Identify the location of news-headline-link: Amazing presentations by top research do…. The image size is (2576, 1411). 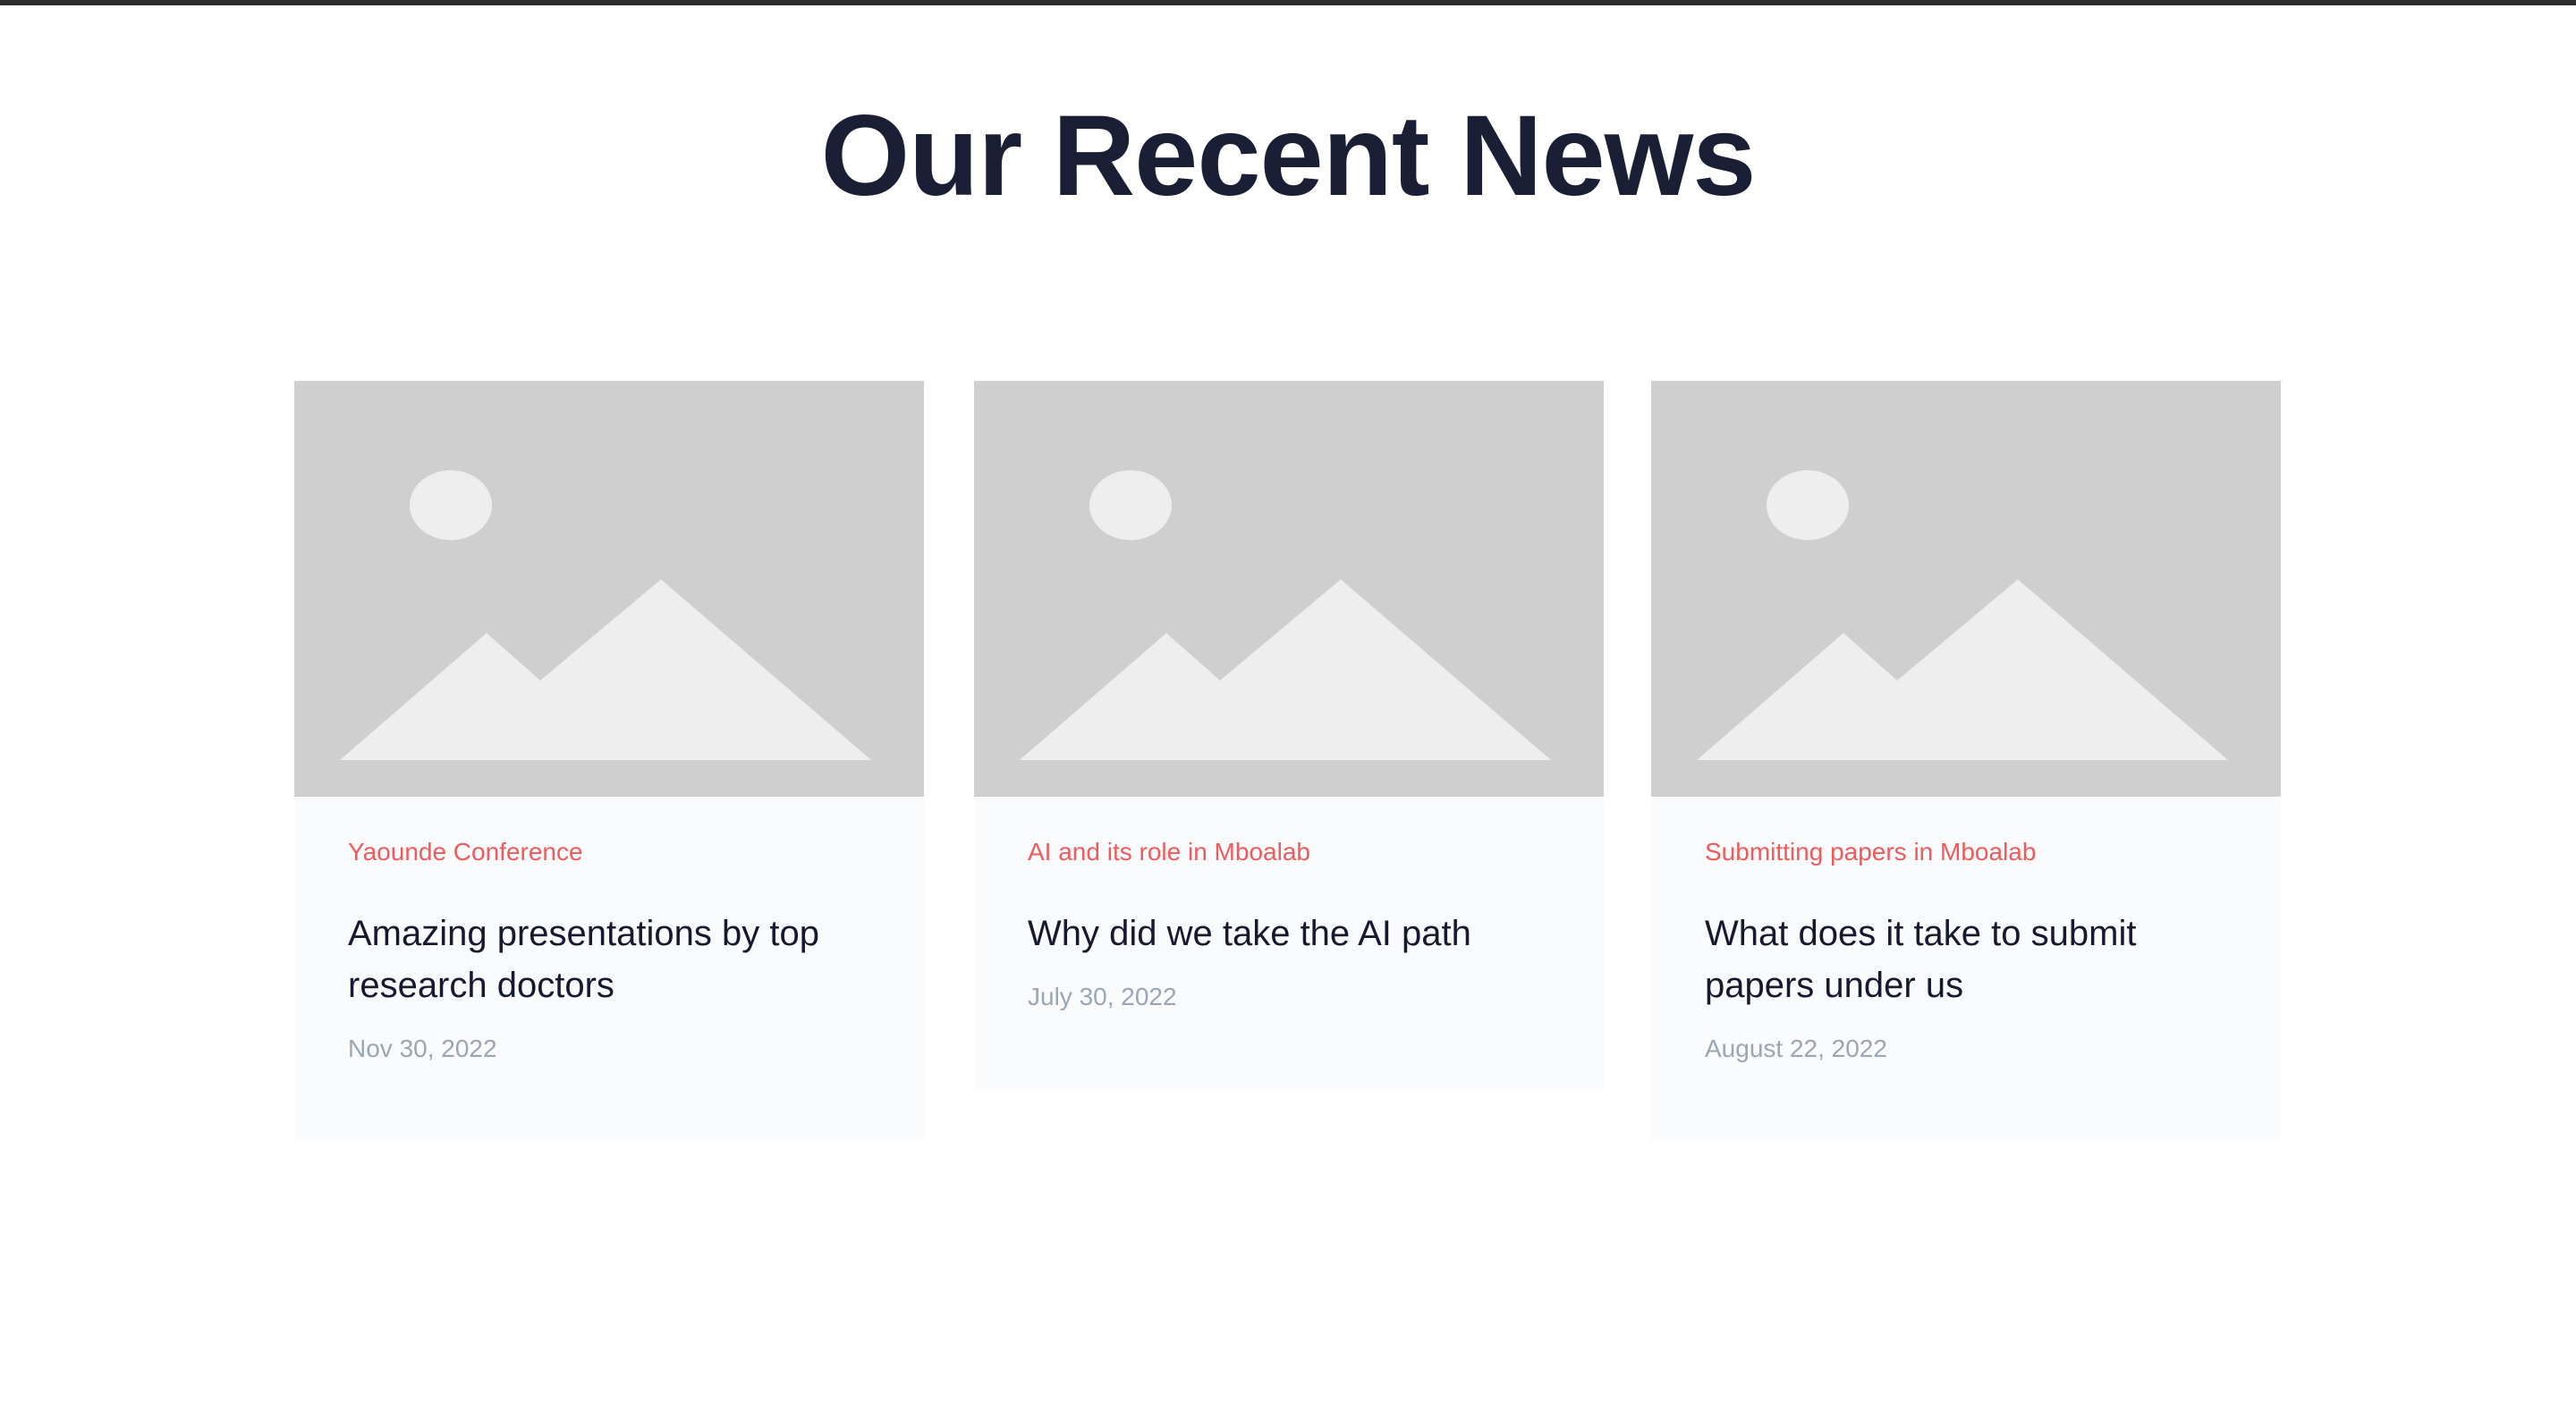
(609, 960).